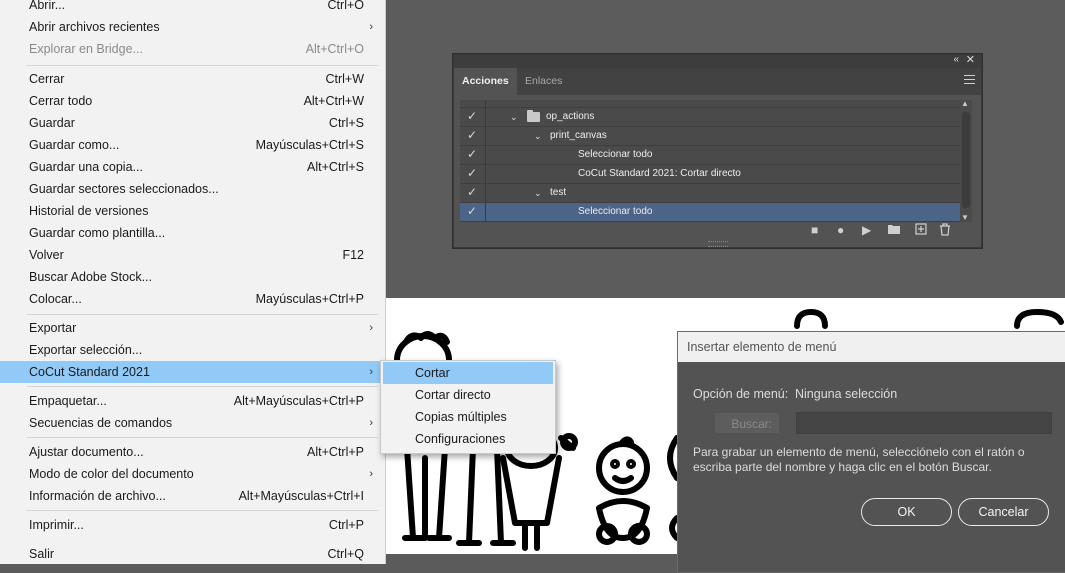  Describe the element at coordinates (965, 103) in the screenshot. I see `chevron-up-icon: ▲` at that location.